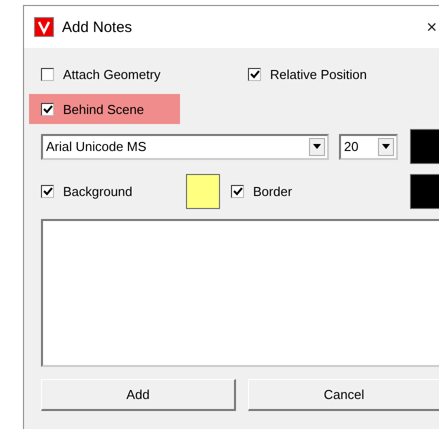 This screenshot has height=429, width=439. I want to click on checkbox-label: Behind Scene, so click(103, 109).